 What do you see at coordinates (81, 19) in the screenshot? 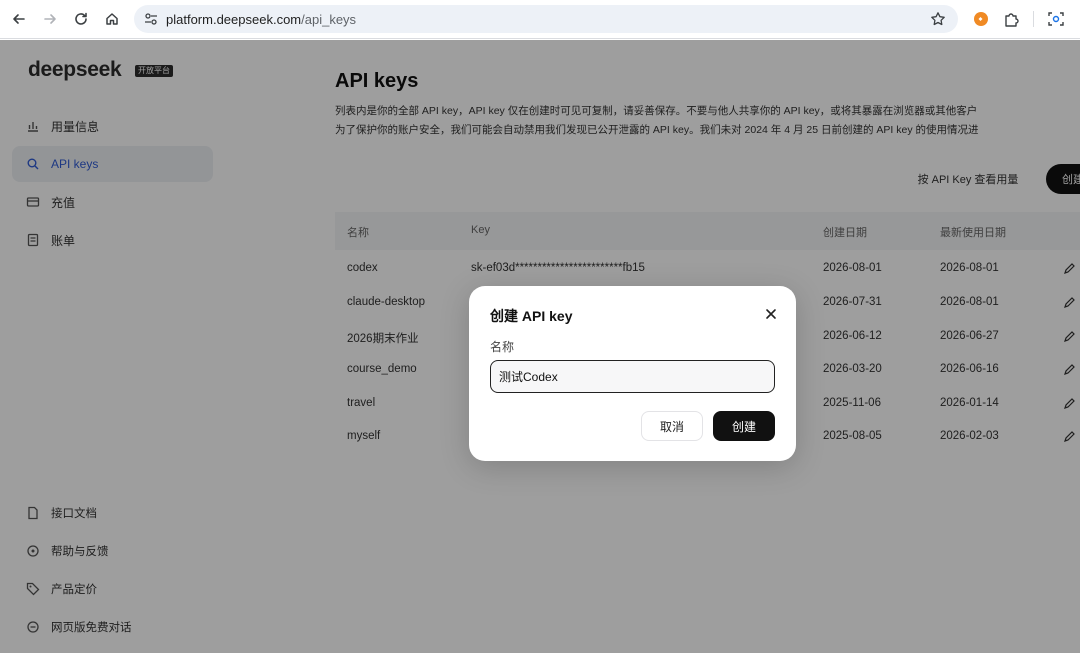
I see `reload-icon` at bounding box center [81, 19].